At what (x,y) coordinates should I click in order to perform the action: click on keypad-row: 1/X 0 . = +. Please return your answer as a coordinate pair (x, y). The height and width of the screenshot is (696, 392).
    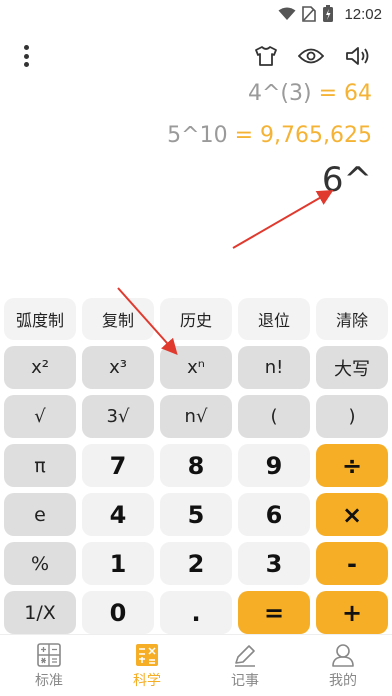
    Looking at the image, I should click on (196, 612).